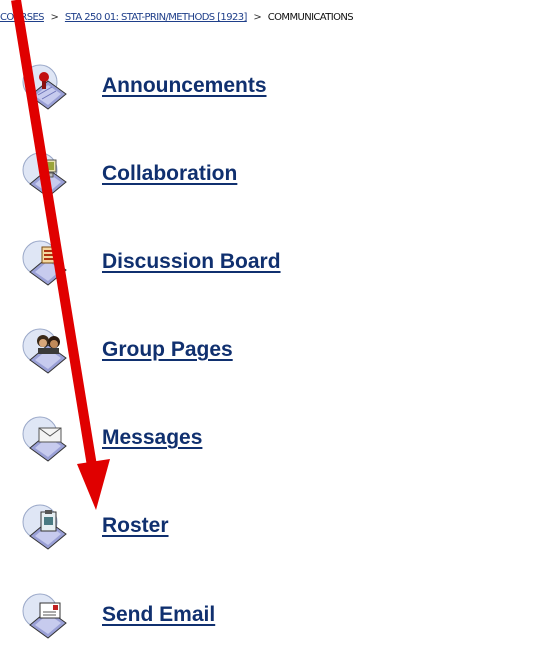 The image size is (533, 650). What do you see at coordinates (266, 179) in the screenshot?
I see `tool-item-collaboration: Collaboration` at bounding box center [266, 179].